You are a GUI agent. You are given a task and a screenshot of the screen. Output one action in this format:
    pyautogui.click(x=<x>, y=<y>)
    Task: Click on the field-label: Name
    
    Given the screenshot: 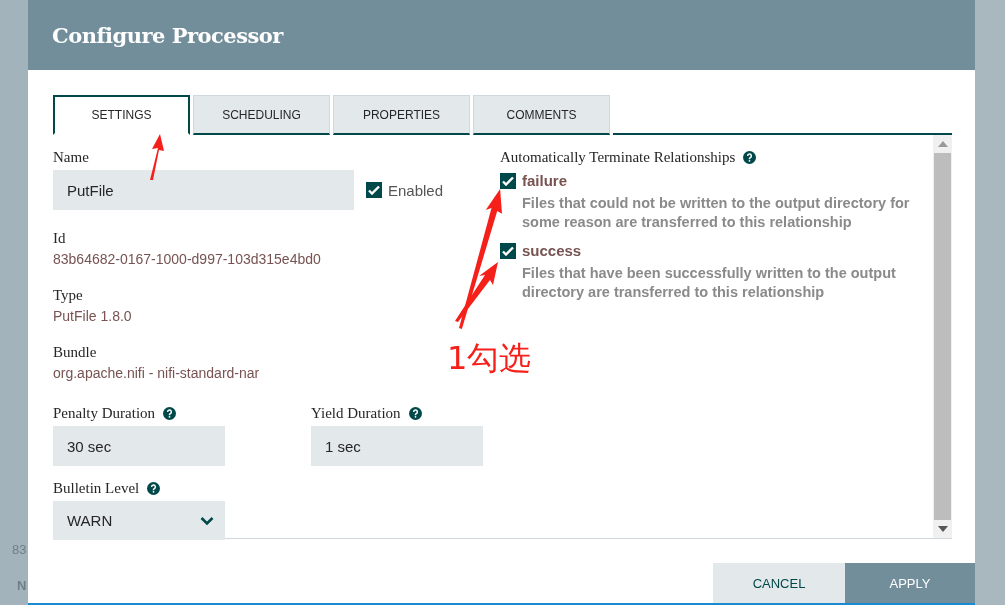 What is the action you would take?
    pyautogui.click(x=71, y=157)
    